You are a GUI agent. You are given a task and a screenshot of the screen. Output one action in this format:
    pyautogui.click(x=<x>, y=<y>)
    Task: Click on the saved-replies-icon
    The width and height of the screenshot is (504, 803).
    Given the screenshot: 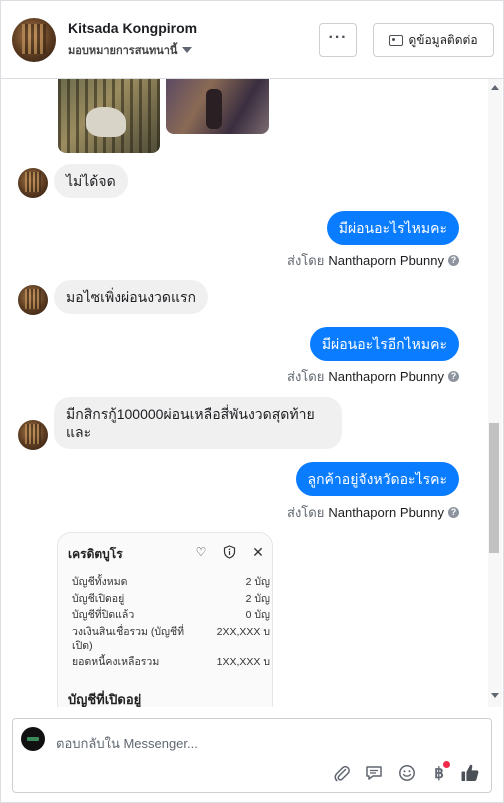 What is the action you would take?
    pyautogui.click(x=374, y=773)
    